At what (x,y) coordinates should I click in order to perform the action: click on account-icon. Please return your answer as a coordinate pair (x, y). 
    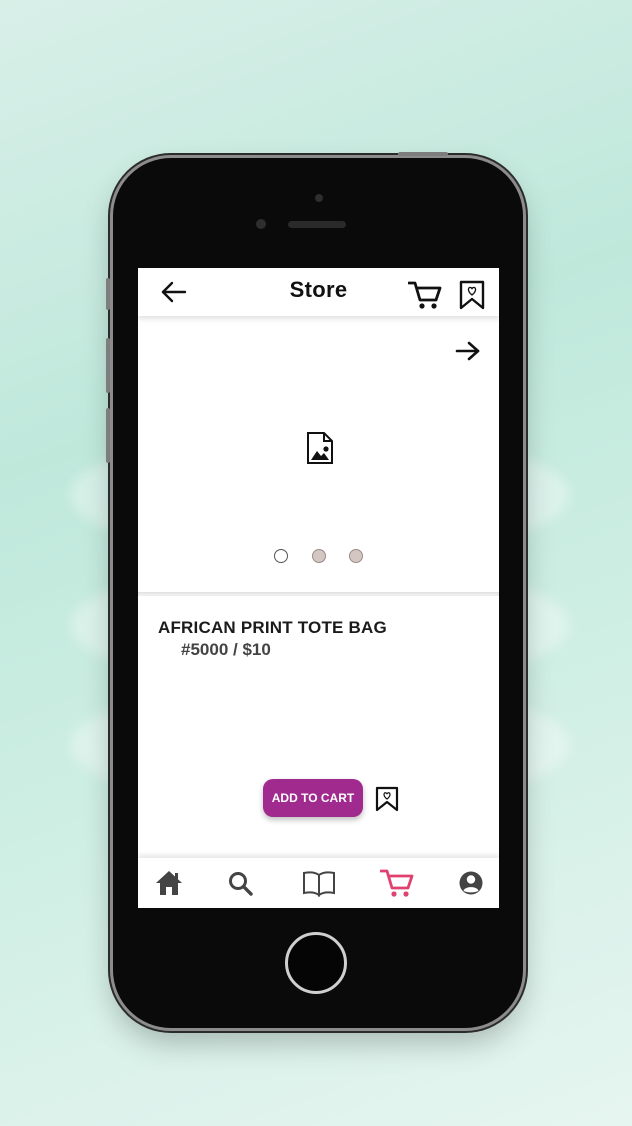
    Looking at the image, I should click on (471, 883).